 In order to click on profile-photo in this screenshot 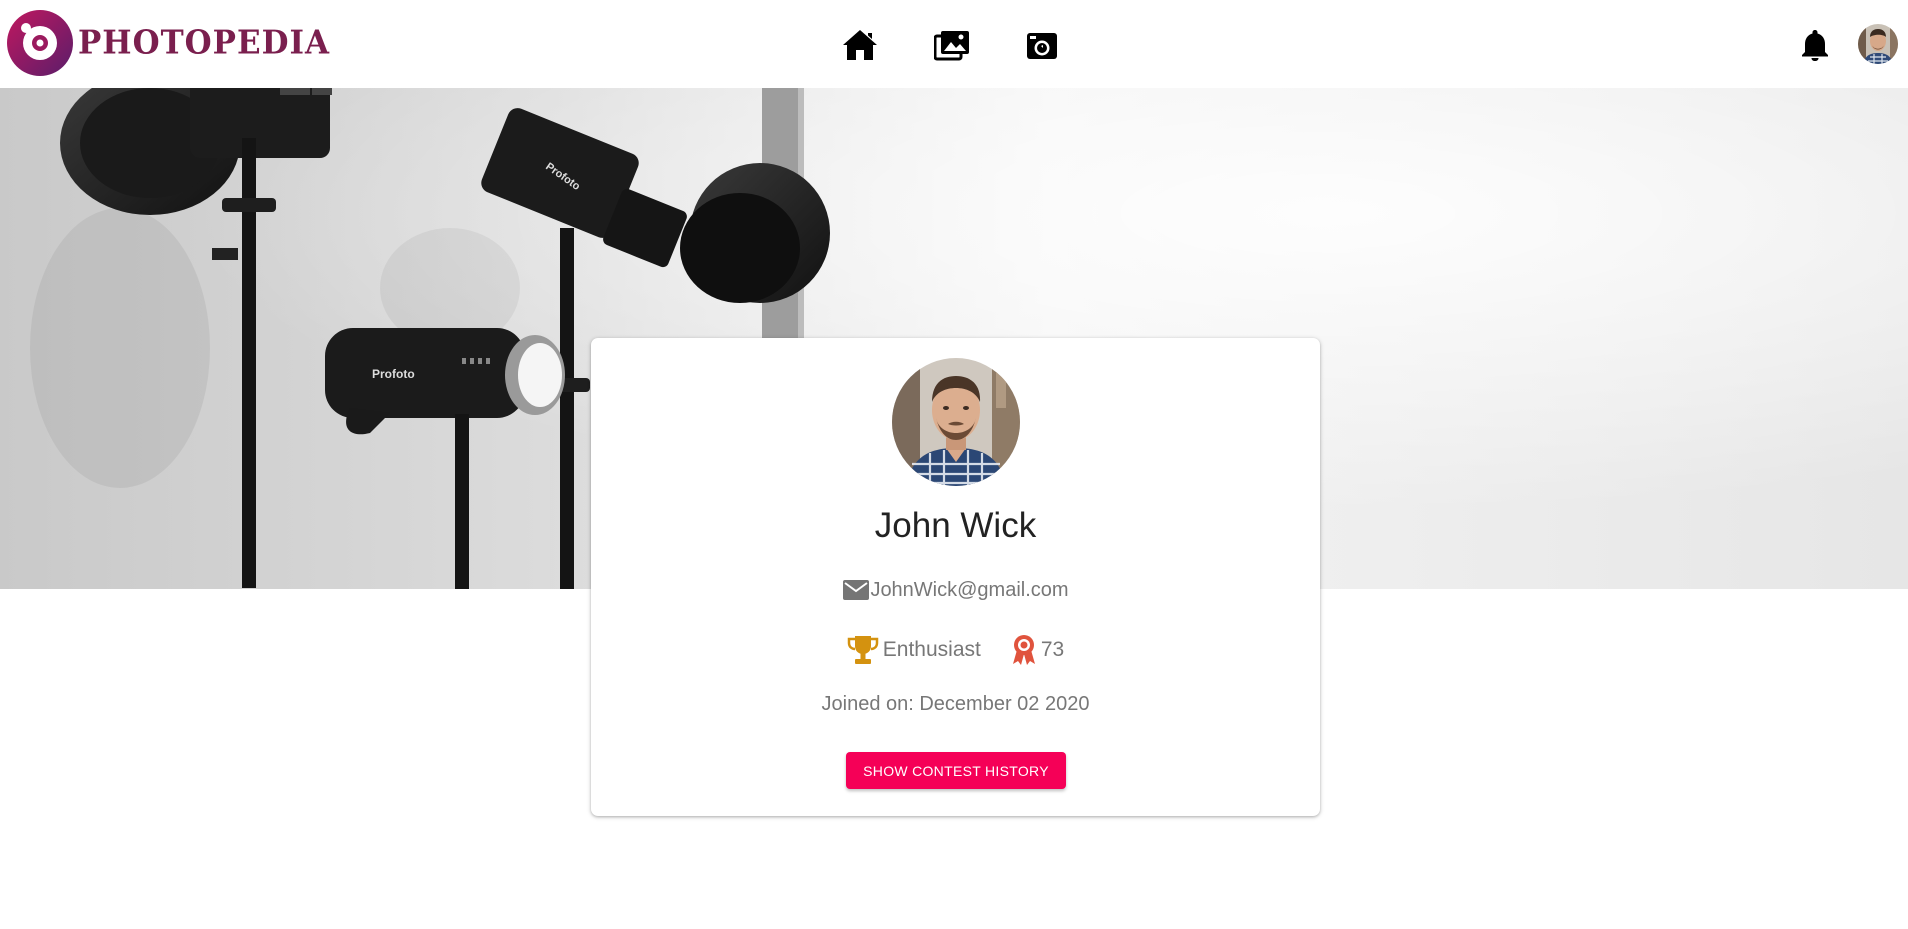, I will do `click(956, 422)`.